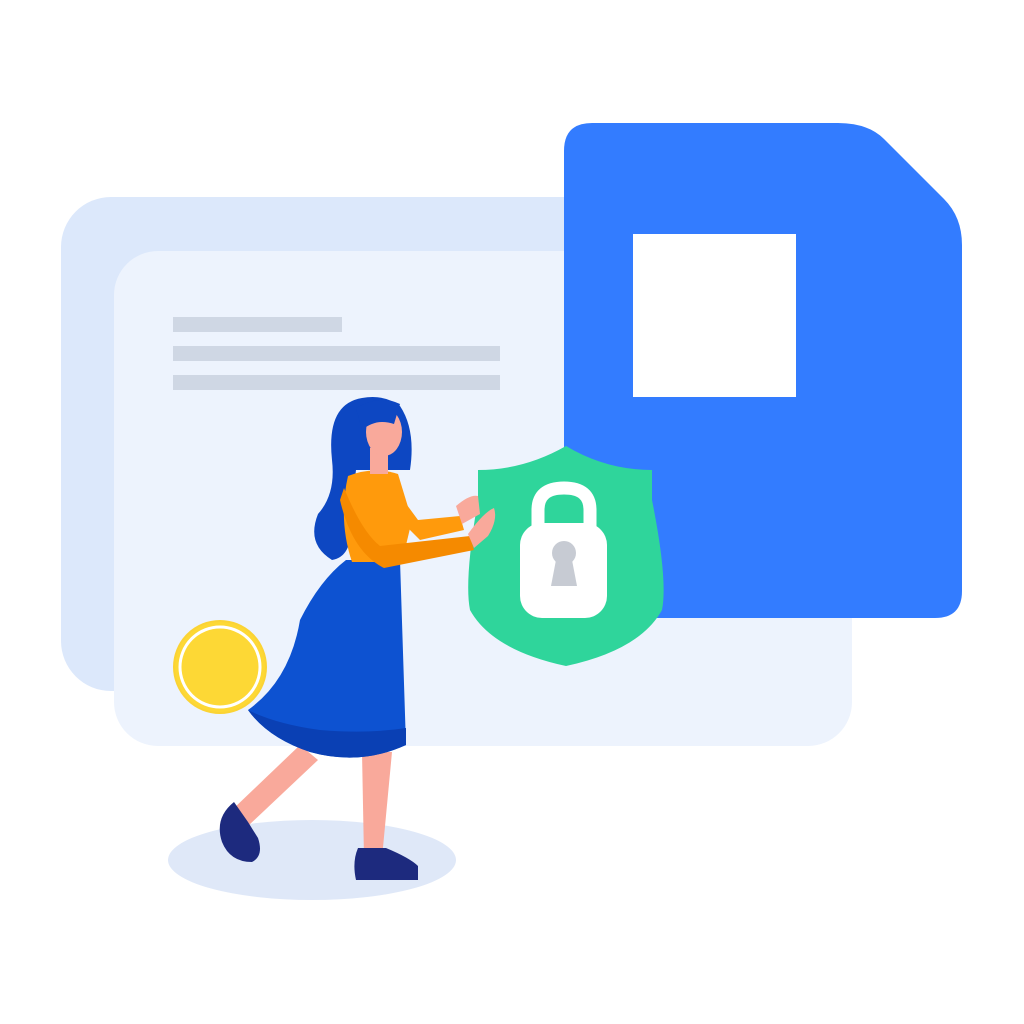 This screenshot has height=1024, width=1024. Describe the element at coordinates (275, 785) in the screenshot. I see `back-leg` at that location.